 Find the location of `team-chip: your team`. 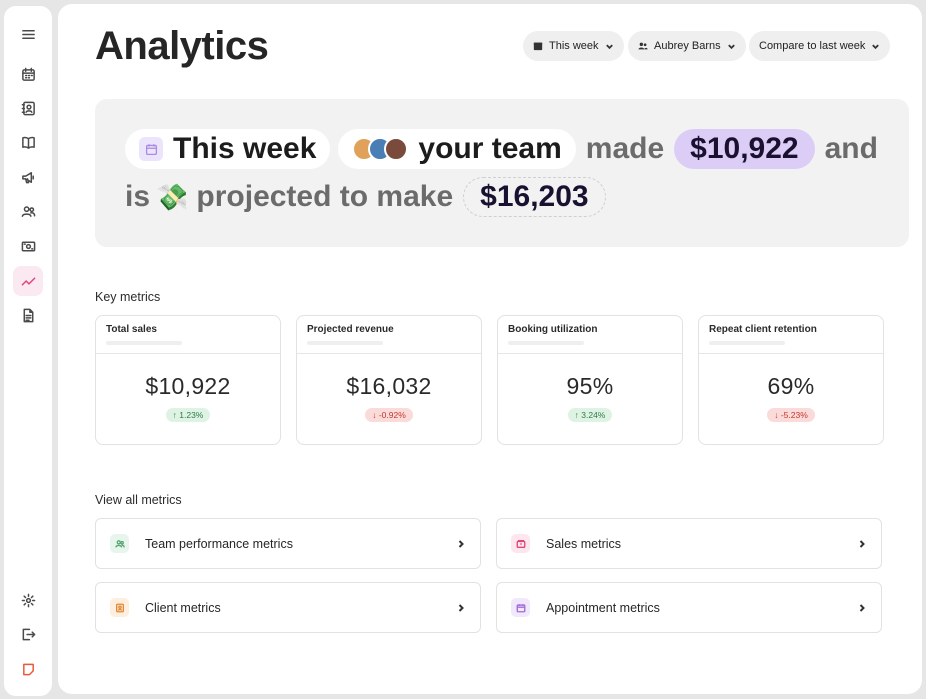

team-chip: your team is located at coordinates (457, 149).